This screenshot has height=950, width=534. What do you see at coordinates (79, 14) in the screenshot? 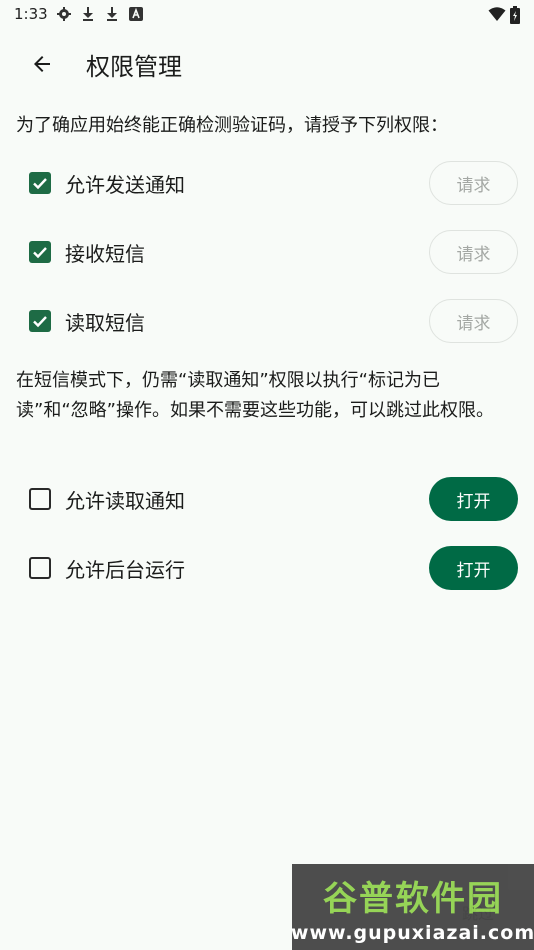
I see `status-left: 1:33` at bounding box center [79, 14].